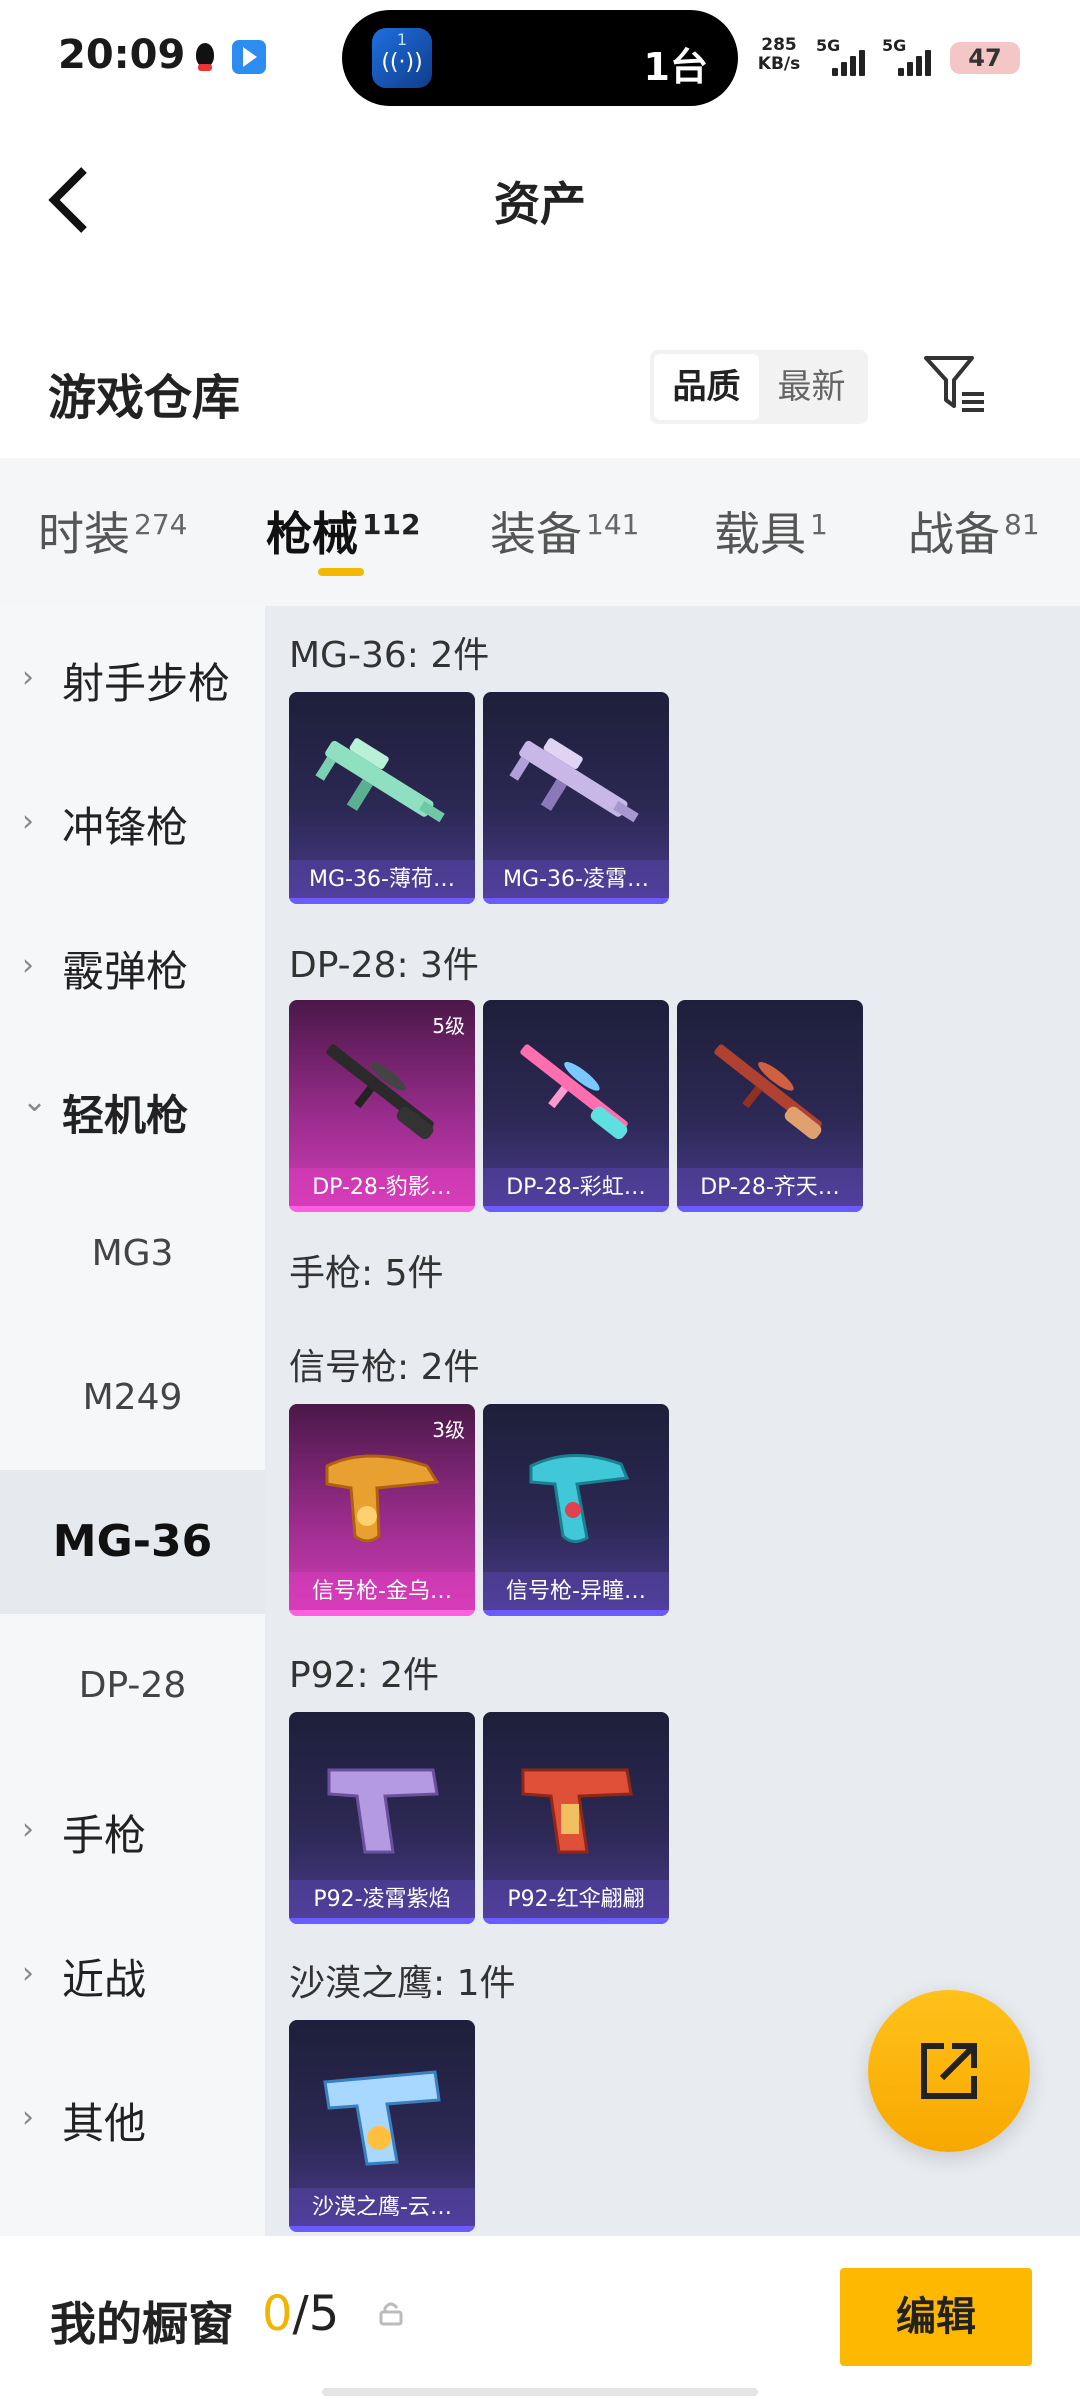 The height and width of the screenshot is (2400, 1080). Describe the element at coordinates (277, 2314) in the screenshot. I see `showcase-current: 0` at that location.